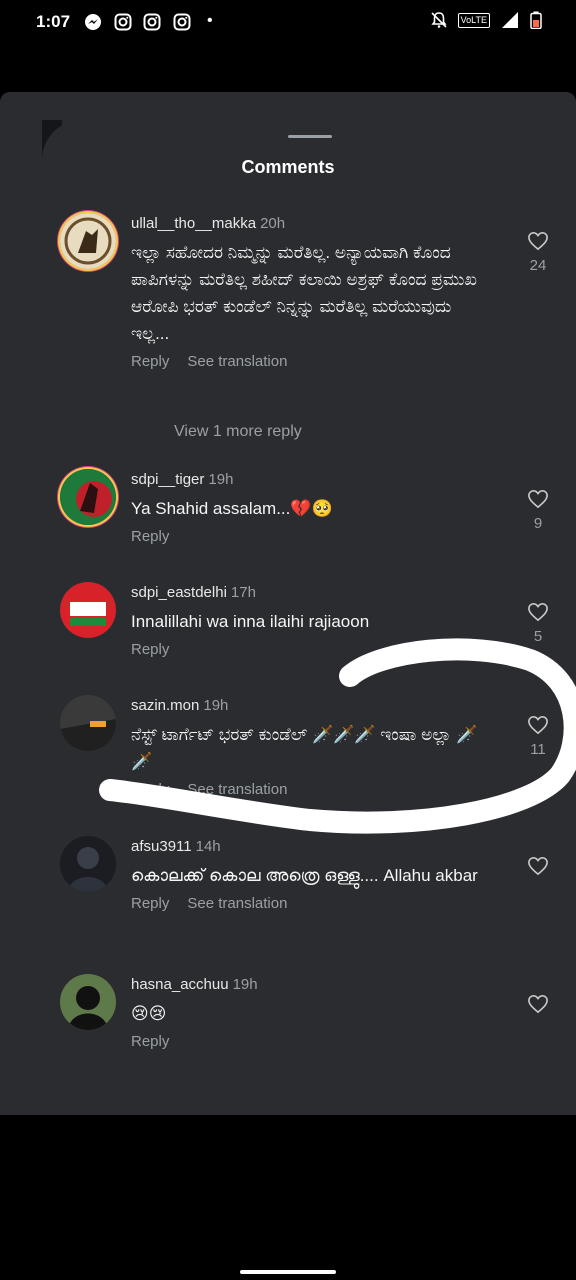  I want to click on comment-username: sazin.mon, so click(165, 705).